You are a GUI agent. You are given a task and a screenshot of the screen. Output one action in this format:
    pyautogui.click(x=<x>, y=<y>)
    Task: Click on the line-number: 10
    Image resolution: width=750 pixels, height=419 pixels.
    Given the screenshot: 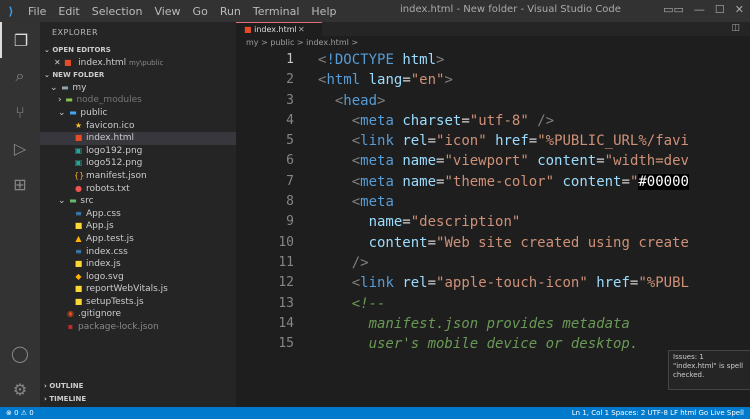 What is the action you would take?
    pyautogui.click(x=286, y=242)
    